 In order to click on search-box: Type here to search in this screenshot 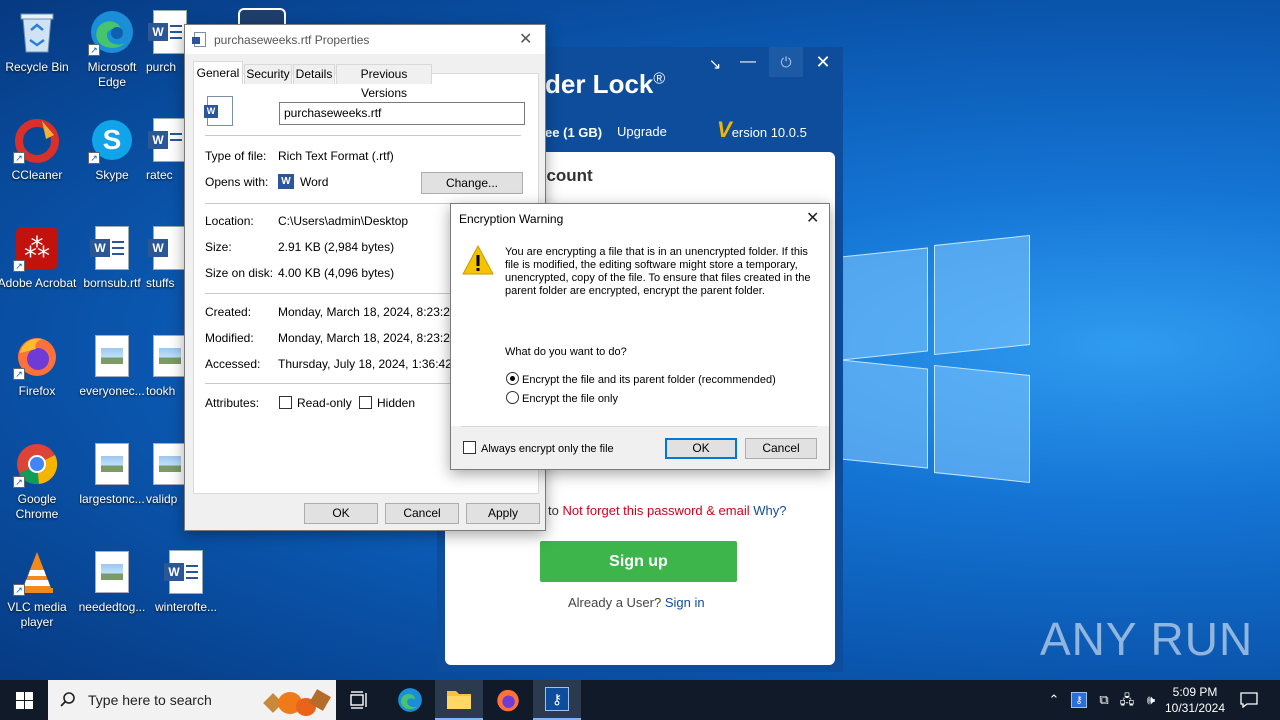, I will do `click(192, 700)`.